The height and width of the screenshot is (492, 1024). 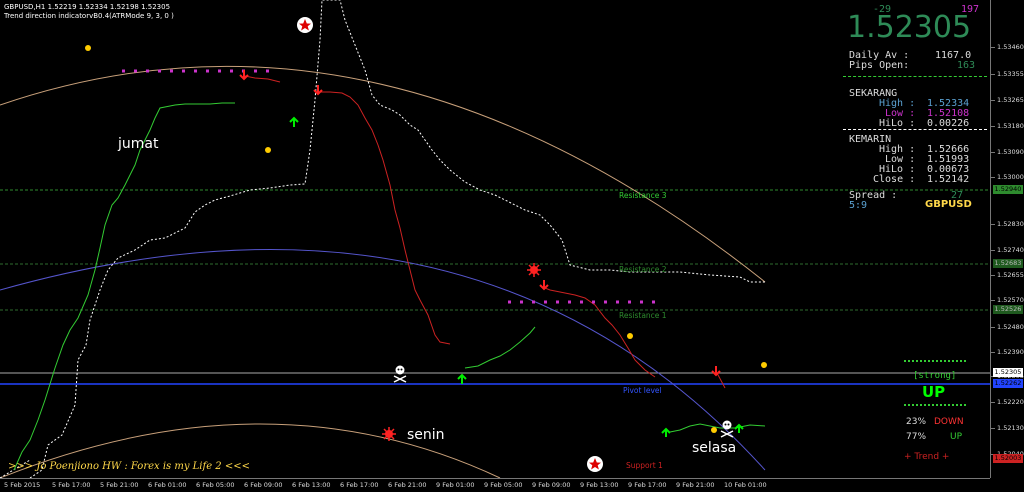 What do you see at coordinates (138, 144) in the screenshot?
I see `annotation-jumat: jumat` at bounding box center [138, 144].